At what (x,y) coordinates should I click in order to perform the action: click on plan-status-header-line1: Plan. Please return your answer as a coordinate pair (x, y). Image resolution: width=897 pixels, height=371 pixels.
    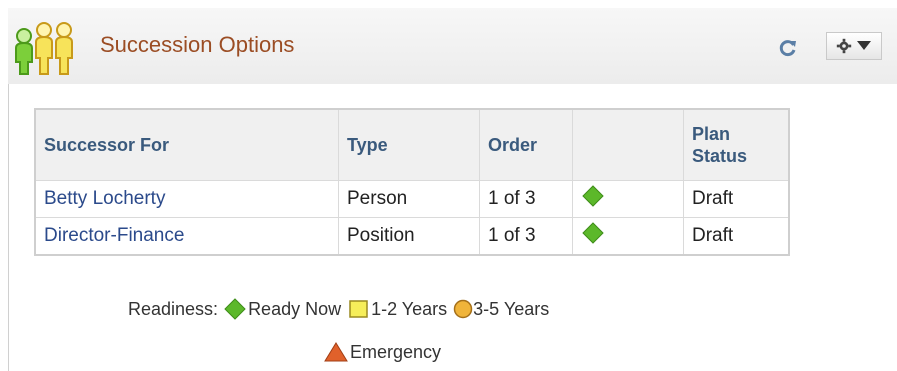
    Looking at the image, I should click on (711, 134).